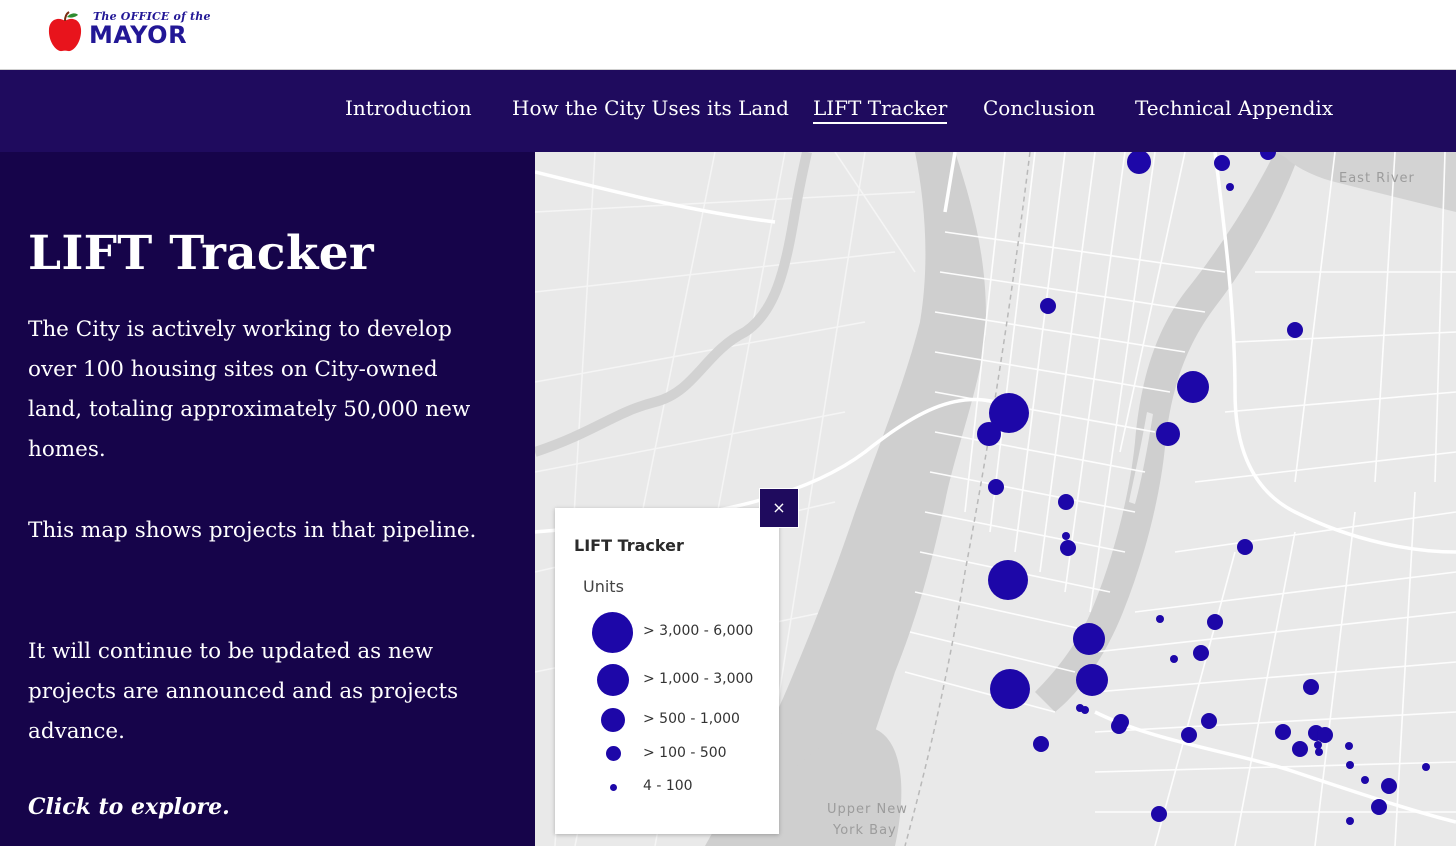 Image resolution: width=1456 pixels, height=846 pixels. Describe the element at coordinates (613, 787) in the screenshot. I see `legend-symbol-xs` at that location.